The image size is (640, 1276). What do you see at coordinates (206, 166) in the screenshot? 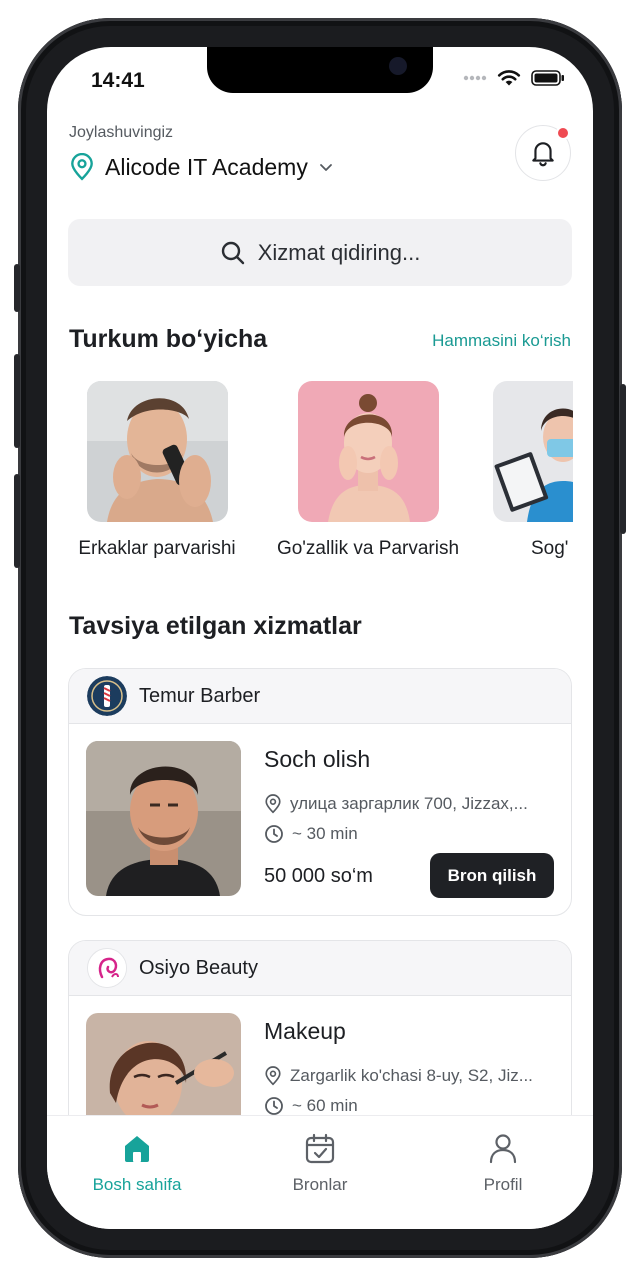
I see `location-name: Alicode IT Academy` at bounding box center [206, 166].